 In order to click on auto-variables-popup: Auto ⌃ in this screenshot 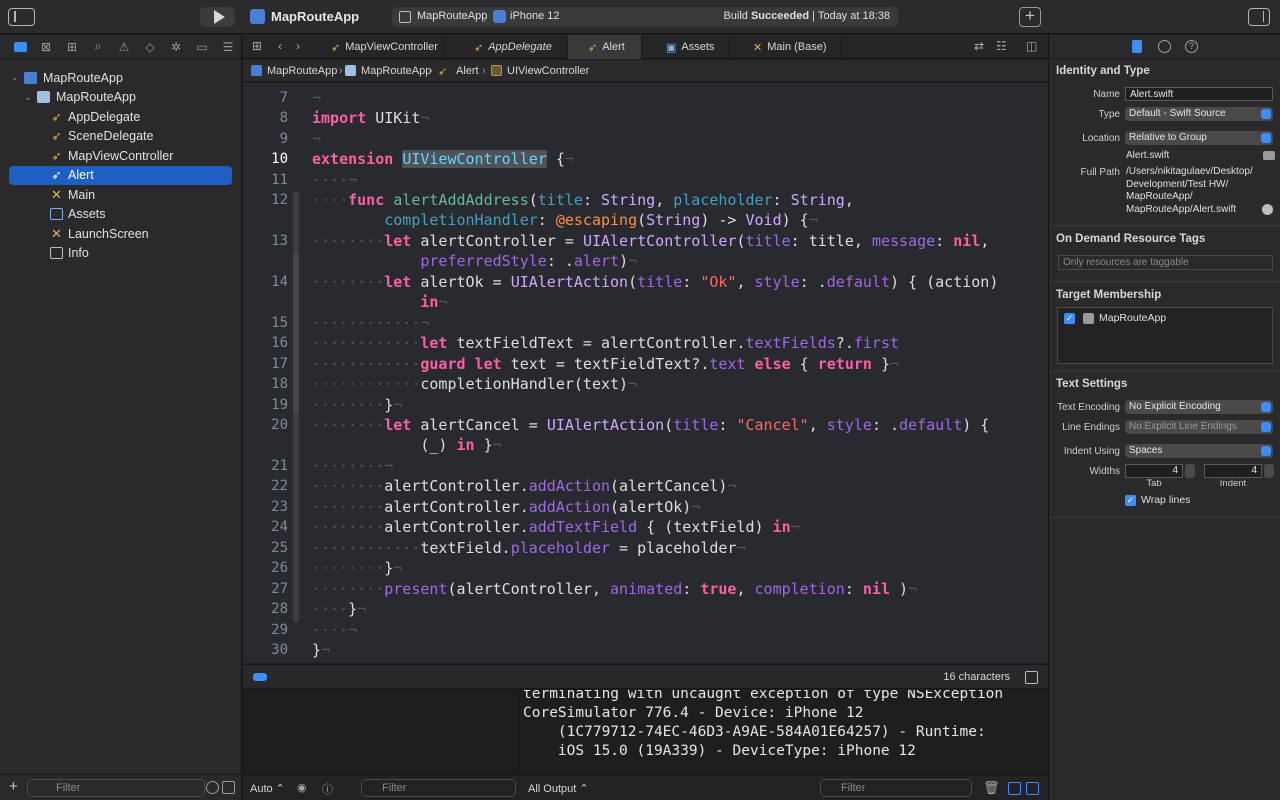, I will do `click(267, 788)`.